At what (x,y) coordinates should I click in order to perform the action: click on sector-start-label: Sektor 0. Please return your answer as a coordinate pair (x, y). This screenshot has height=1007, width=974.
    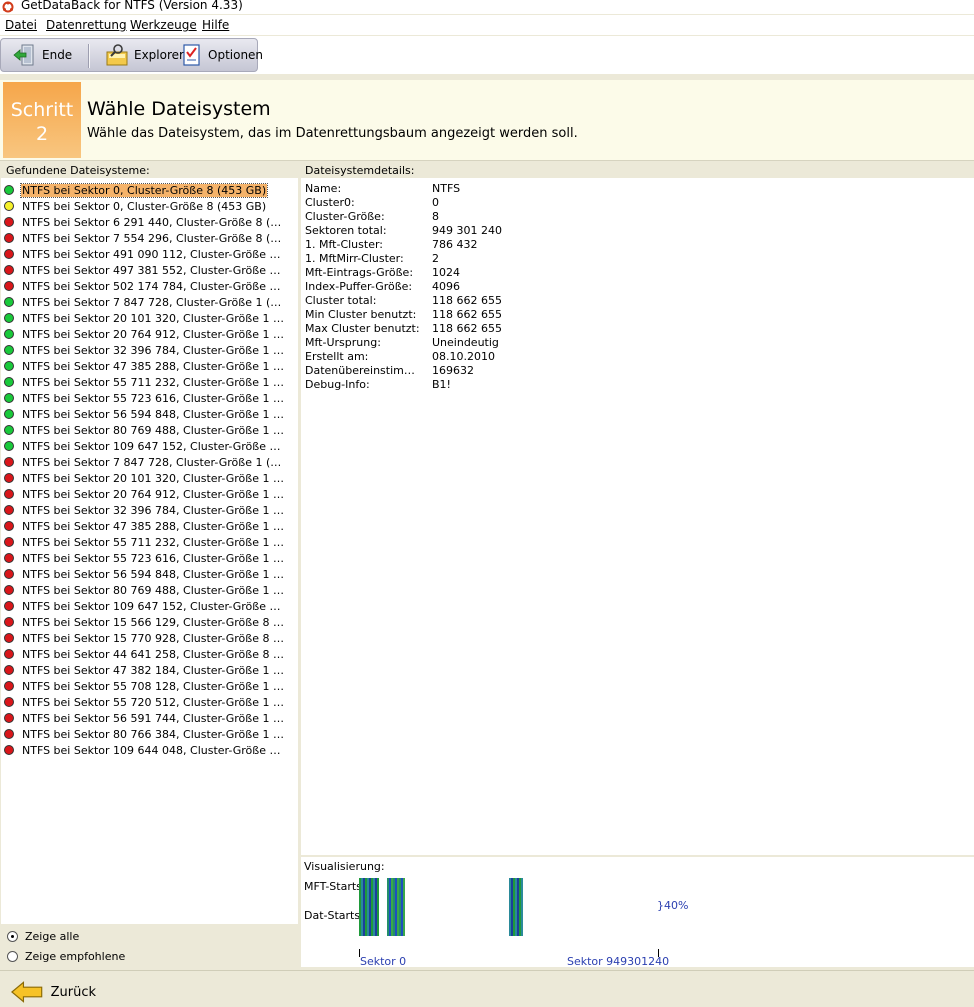
    Looking at the image, I should click on (383, 961).